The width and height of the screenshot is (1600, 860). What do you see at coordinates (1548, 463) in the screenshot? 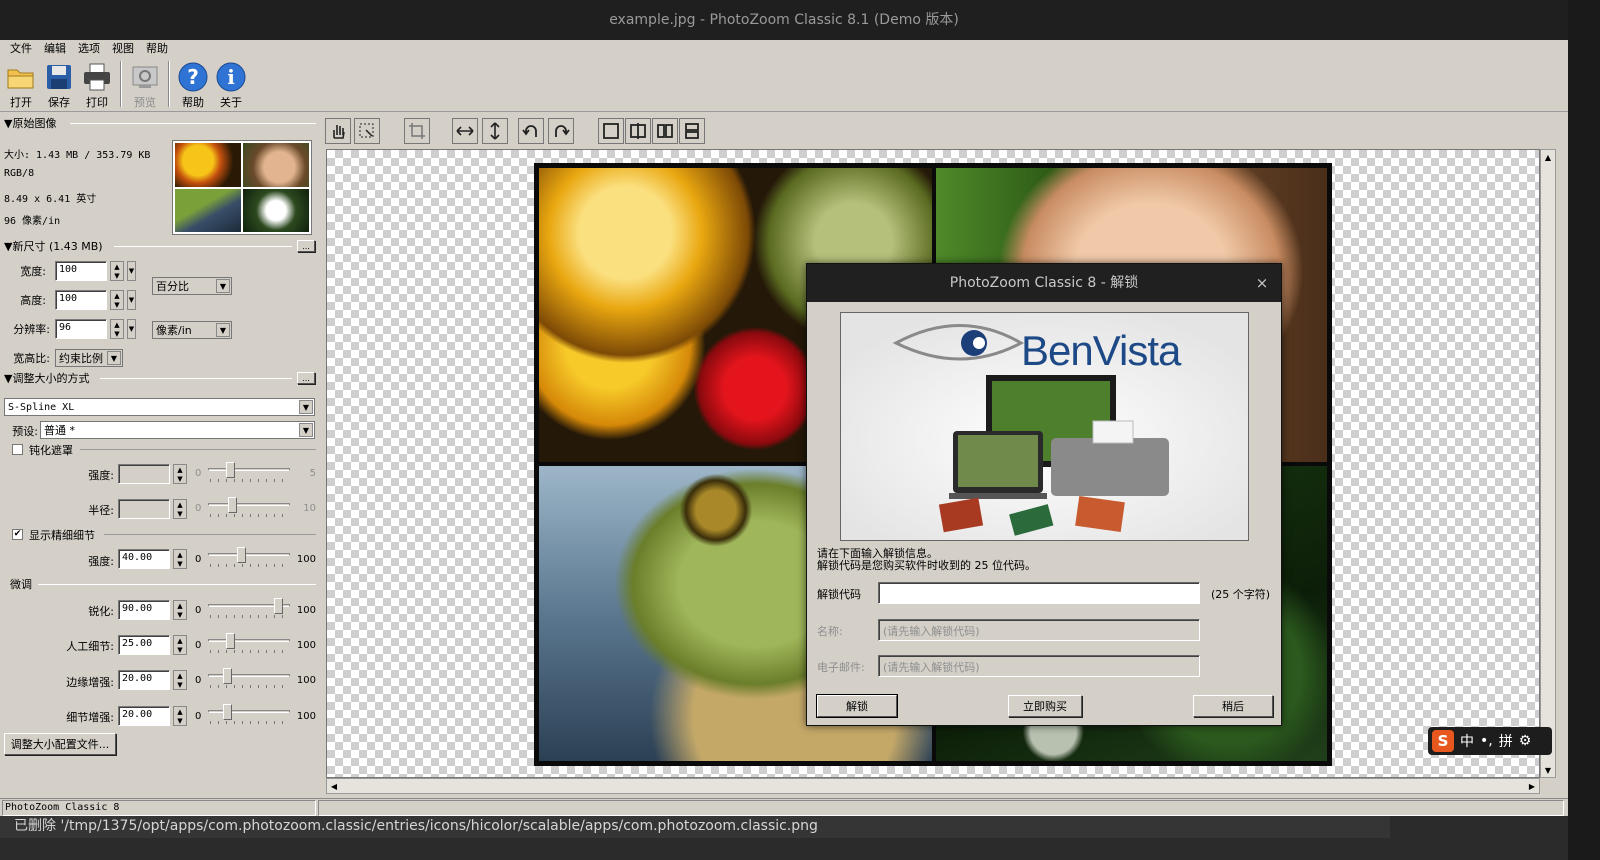
I see `vertical-scrollbar: ▲ ▼` at bounding box center [1548, 463].